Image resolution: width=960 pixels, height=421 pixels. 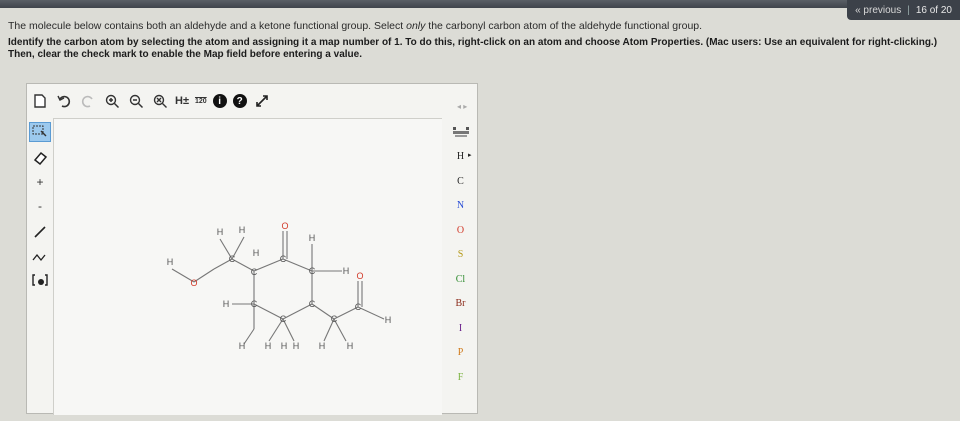 What do you see at coordinates (460, 377) in the screenshot?
I see `element-button-f: F` at bounding box center [460, 377].